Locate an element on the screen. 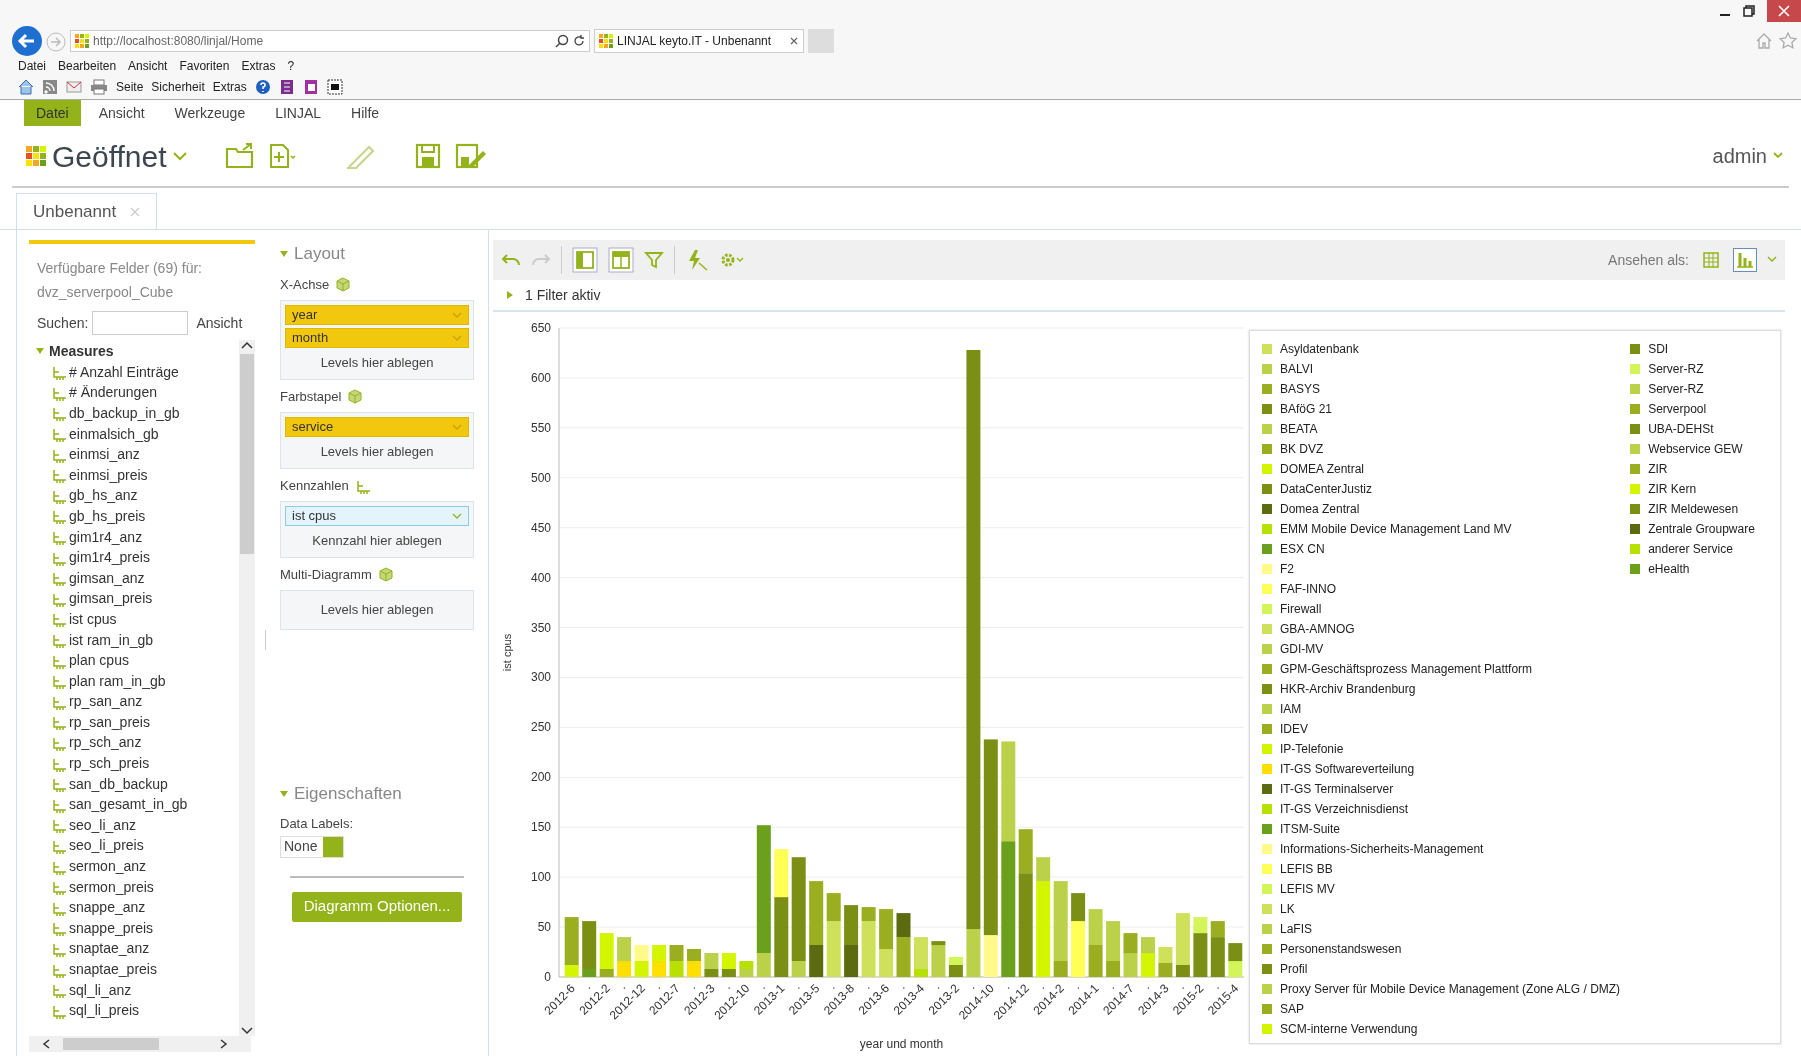 This screenshot has height=1056, width=1801. menu-tab: Ansicht is located at coordinates (121, 113).